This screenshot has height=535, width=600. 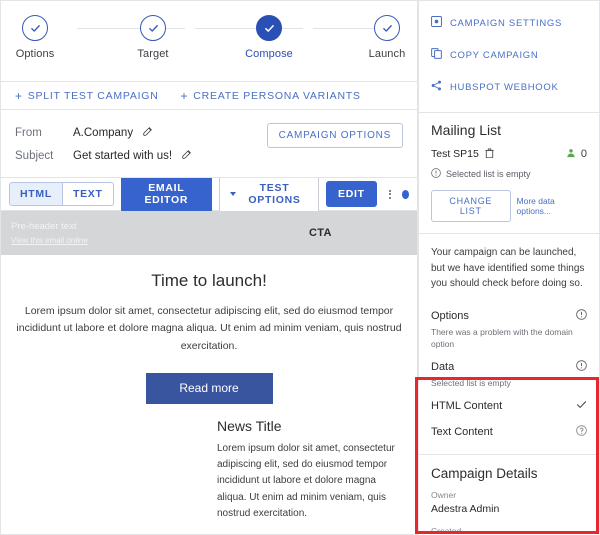 I want to click on split-test-campaign-label: SPLIT TEST CAMPAIGN, so click(x=93, y=95).